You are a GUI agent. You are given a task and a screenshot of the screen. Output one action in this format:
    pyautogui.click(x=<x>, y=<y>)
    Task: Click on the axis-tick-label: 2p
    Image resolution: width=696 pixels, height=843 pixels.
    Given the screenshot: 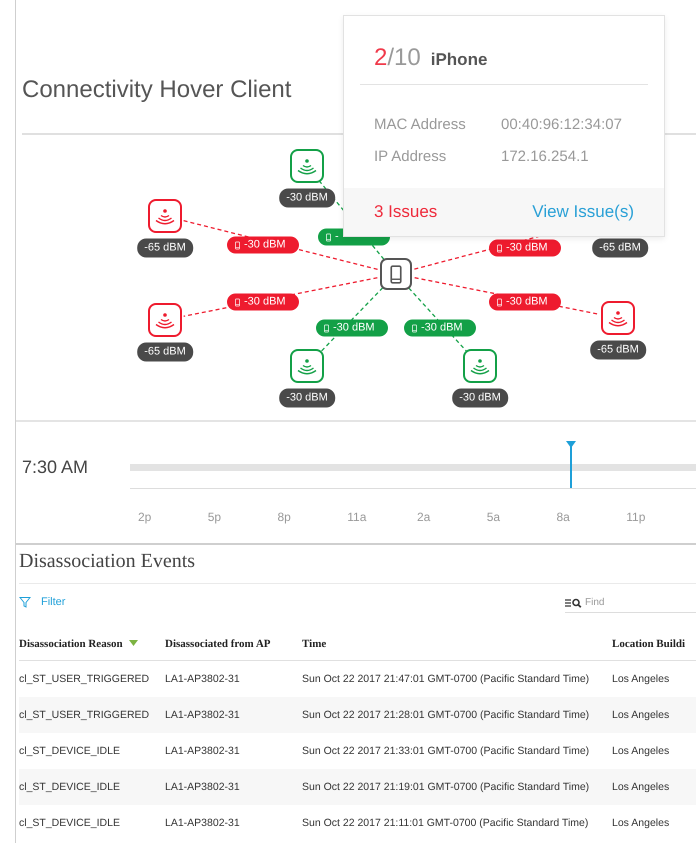 What is the action you would take?
    pyautogui.click(x=145, y=517)
    